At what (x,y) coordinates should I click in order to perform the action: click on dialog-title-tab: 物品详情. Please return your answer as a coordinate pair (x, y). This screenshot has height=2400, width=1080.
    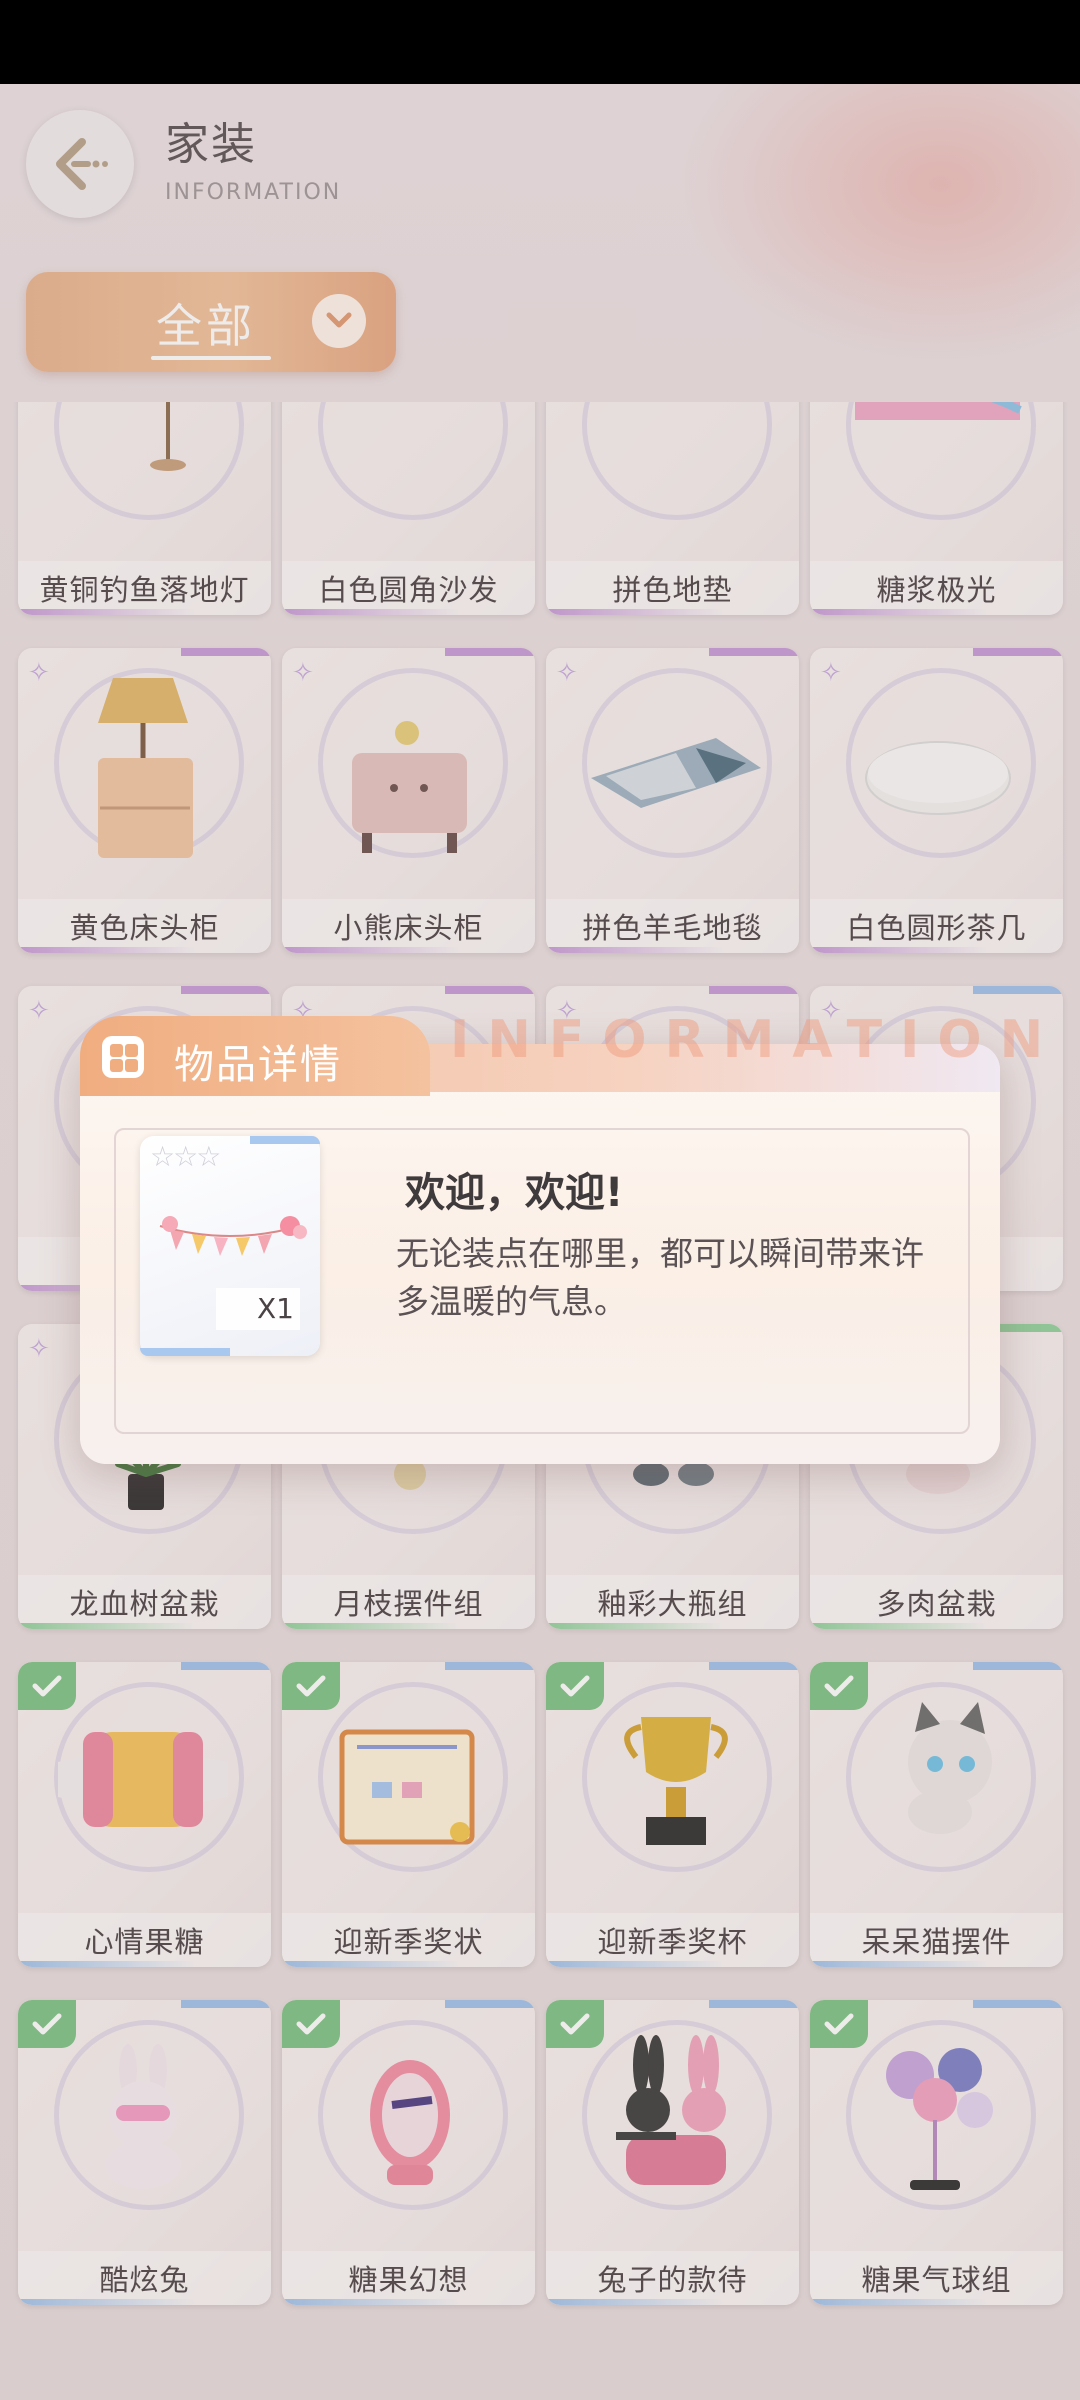
    Looking at the image, I should click on (255, 1056).